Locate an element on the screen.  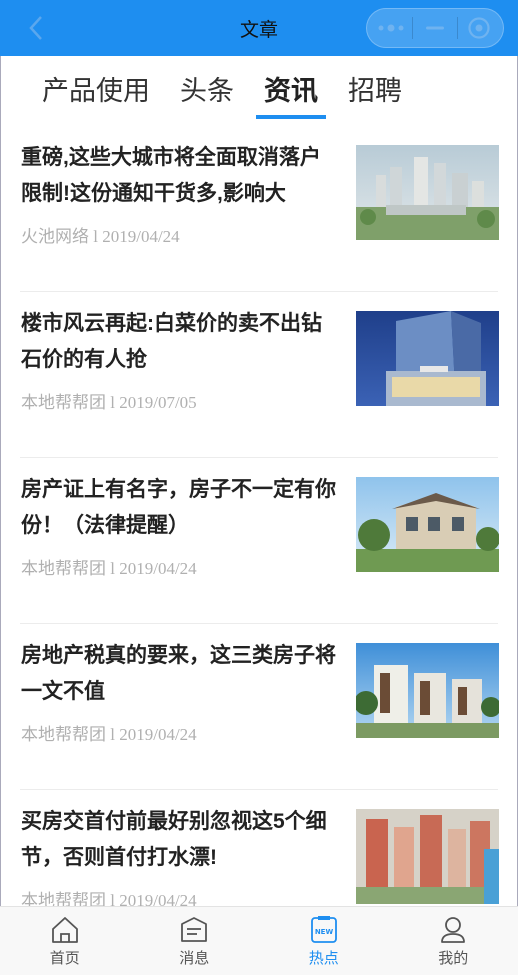
back-button is located at coordinates (36, 28).